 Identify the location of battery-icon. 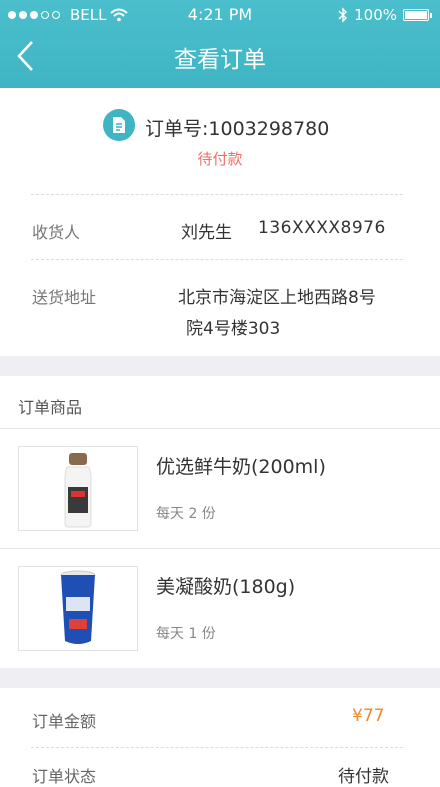
(416, 15).